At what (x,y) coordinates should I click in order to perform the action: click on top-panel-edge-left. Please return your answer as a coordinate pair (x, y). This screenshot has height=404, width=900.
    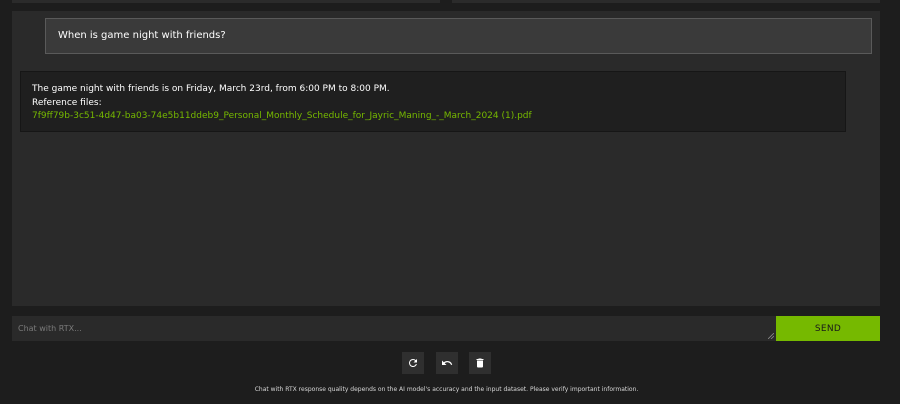
    Looking at the image, I should click on (226, 1).